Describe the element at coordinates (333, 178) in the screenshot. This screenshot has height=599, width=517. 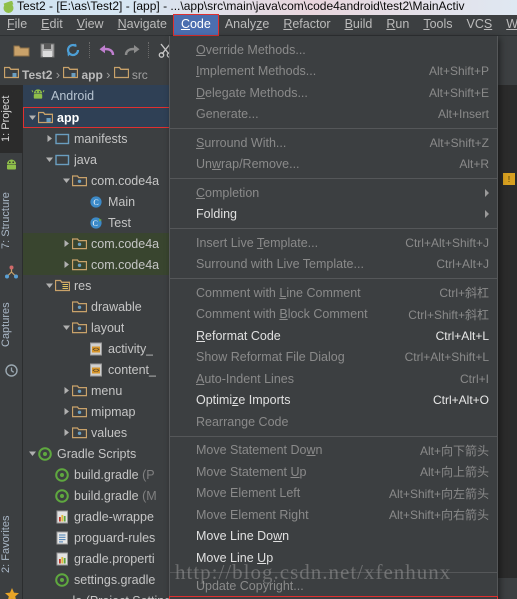
I see `menu-separator` at that location.